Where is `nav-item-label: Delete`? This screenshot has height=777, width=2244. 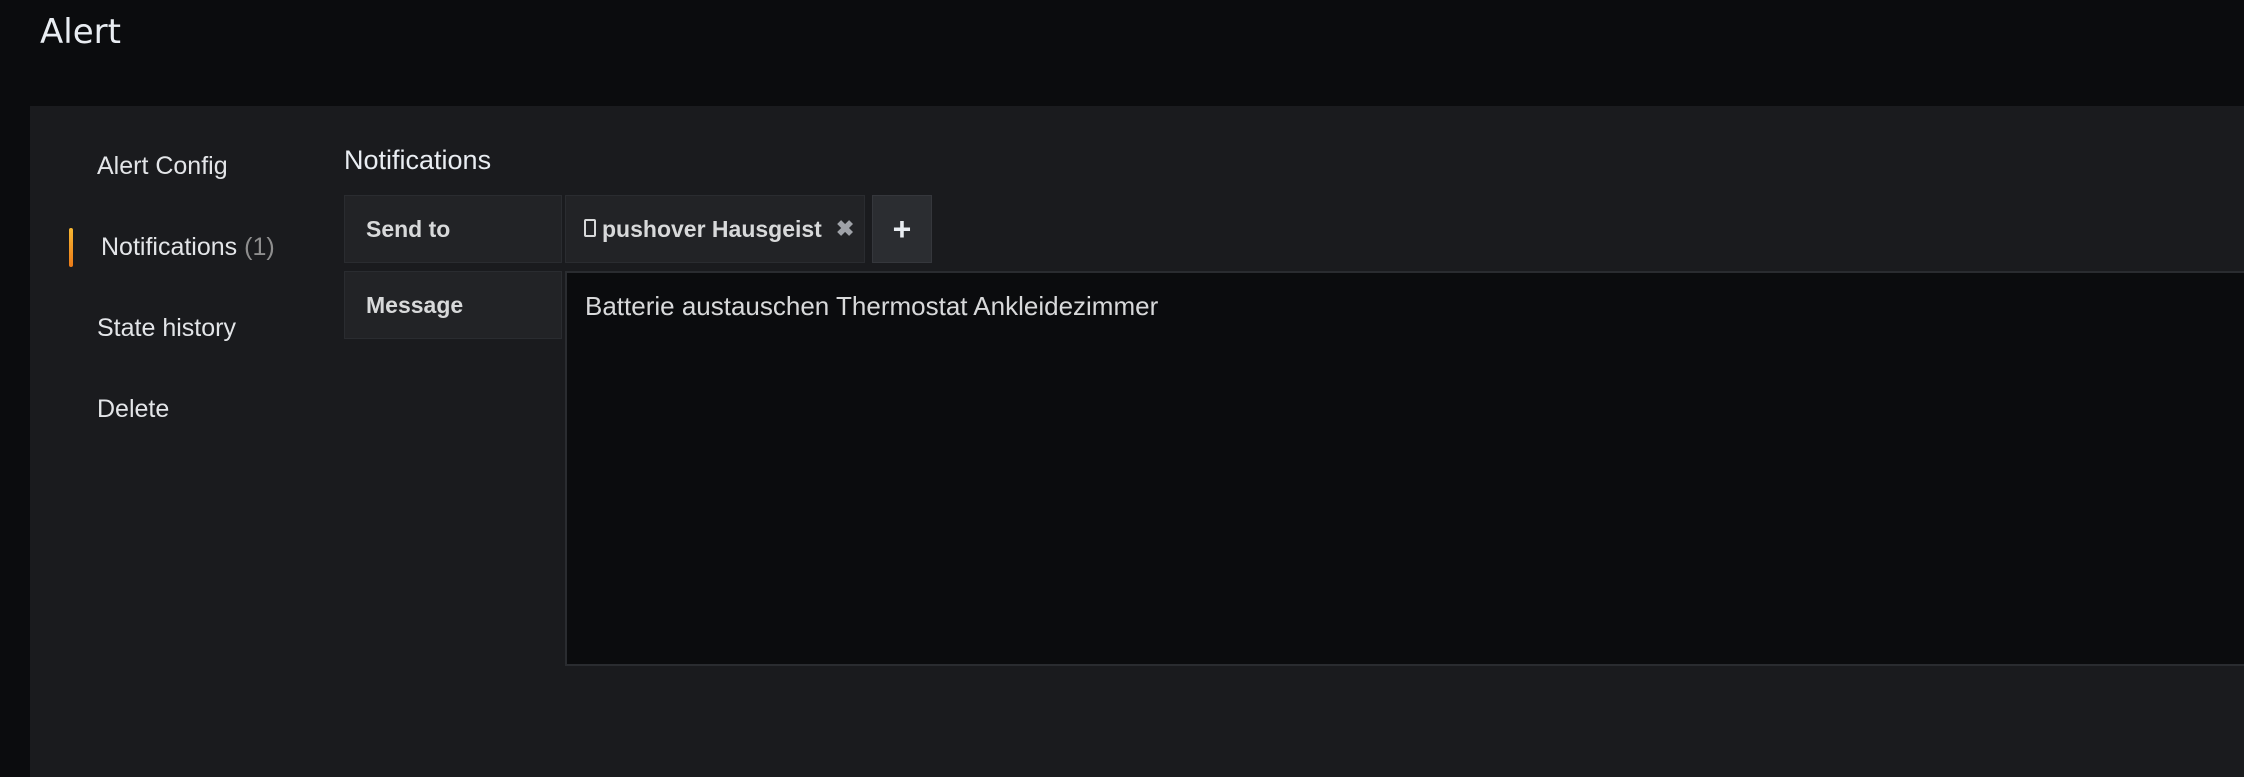 nav-item-label: Delete is located at coordinates (133, 409).